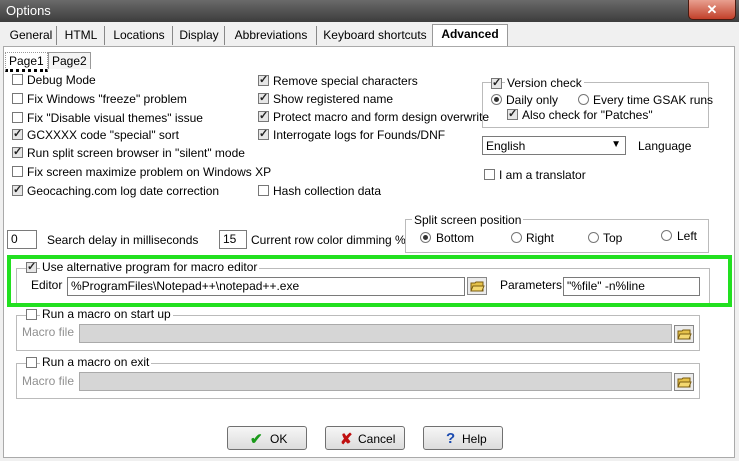 This screenshot has width=739, height=461. Describe the element at coordinates (455, 238) in the screenshot. I see `split-bottom-label: Bottom` at that location.